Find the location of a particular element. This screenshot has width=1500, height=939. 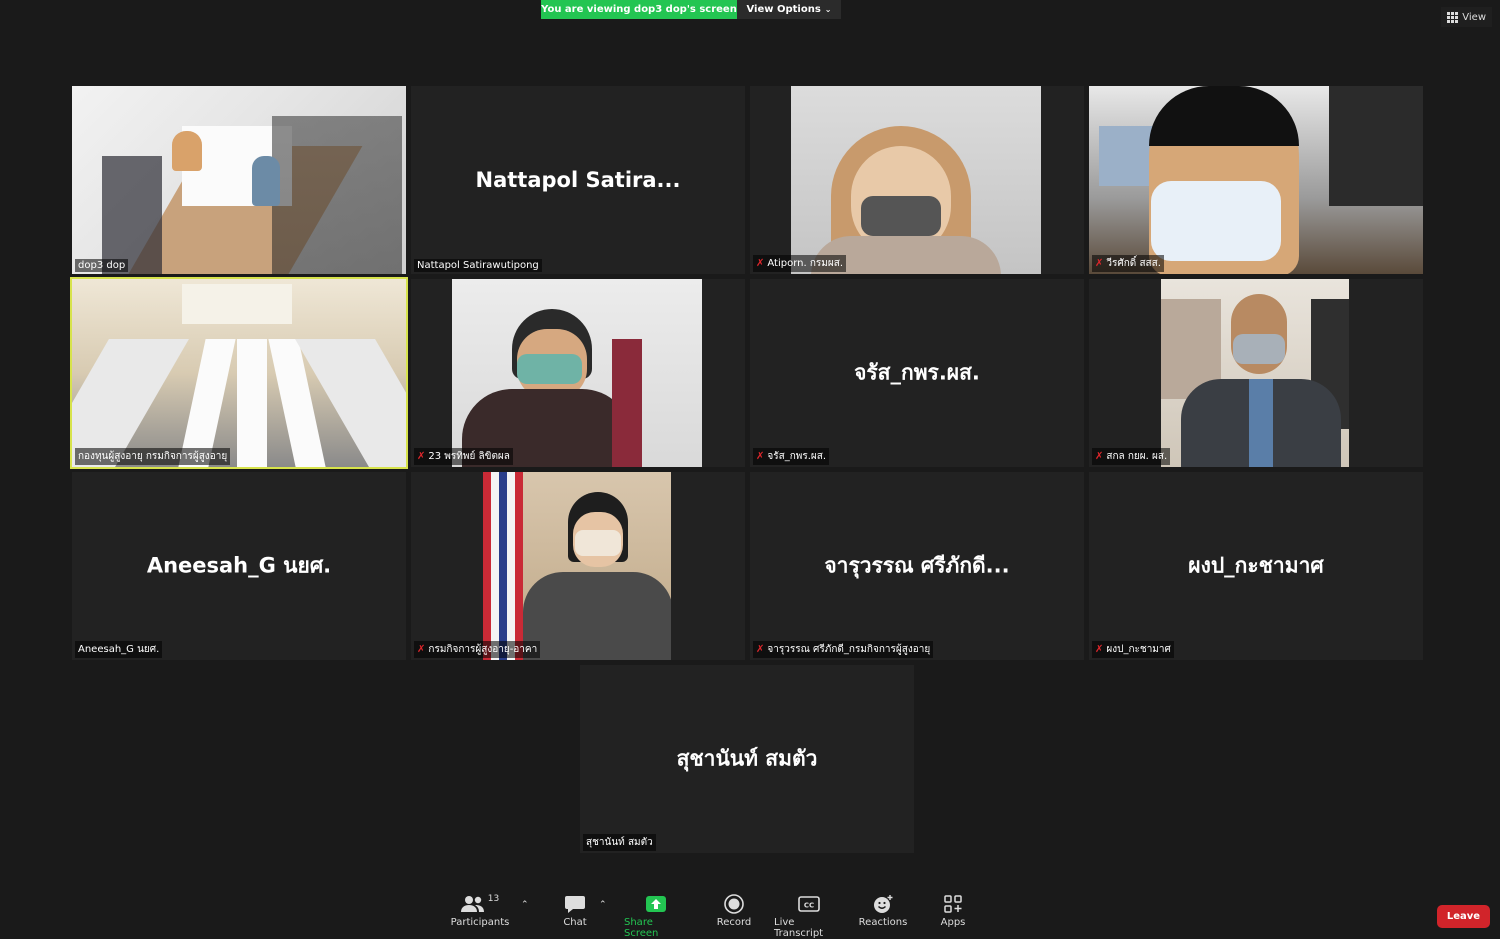

view-options-label: View Options is located at coordinates (783, 9).